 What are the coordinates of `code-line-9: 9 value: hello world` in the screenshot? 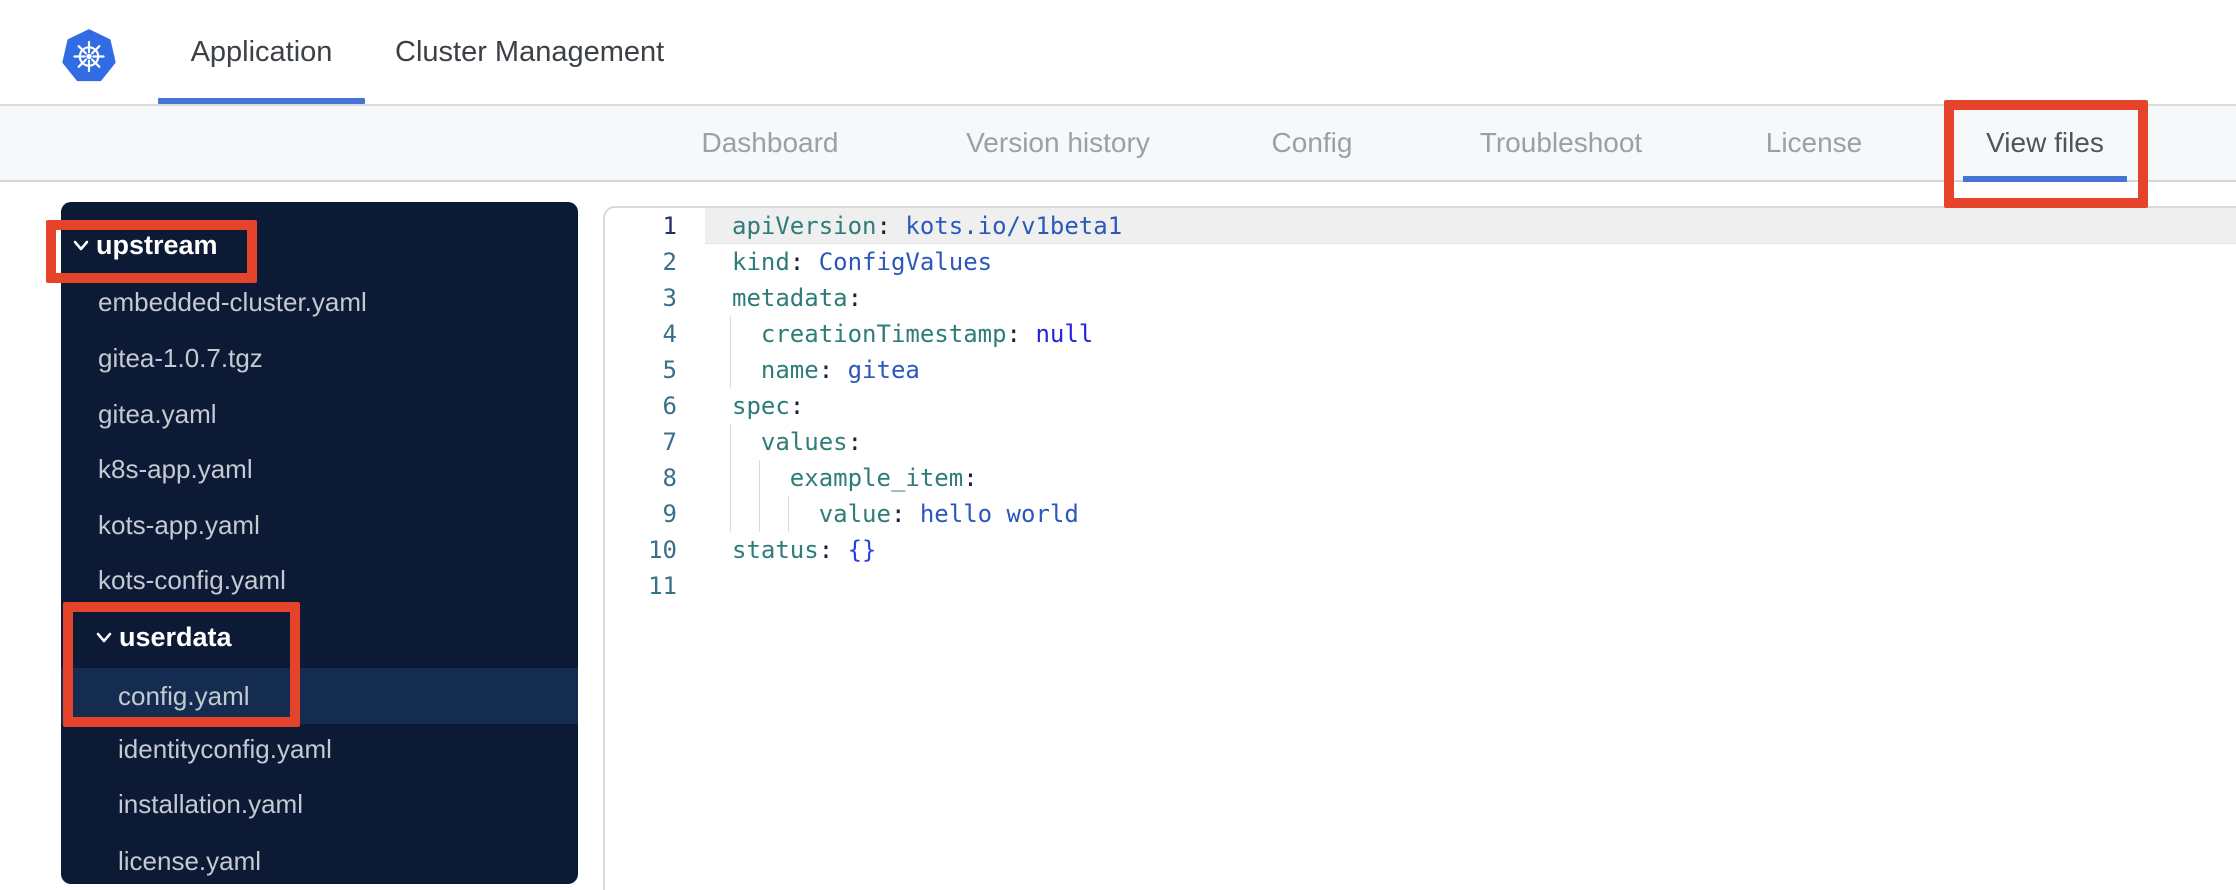 It's located at (1420, 514).